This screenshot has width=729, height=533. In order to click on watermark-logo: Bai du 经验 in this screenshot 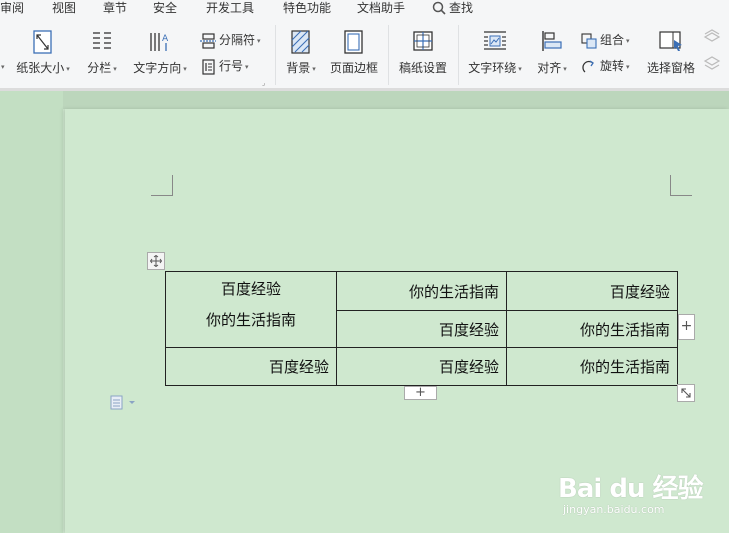, I will do `click(630, 489)`.